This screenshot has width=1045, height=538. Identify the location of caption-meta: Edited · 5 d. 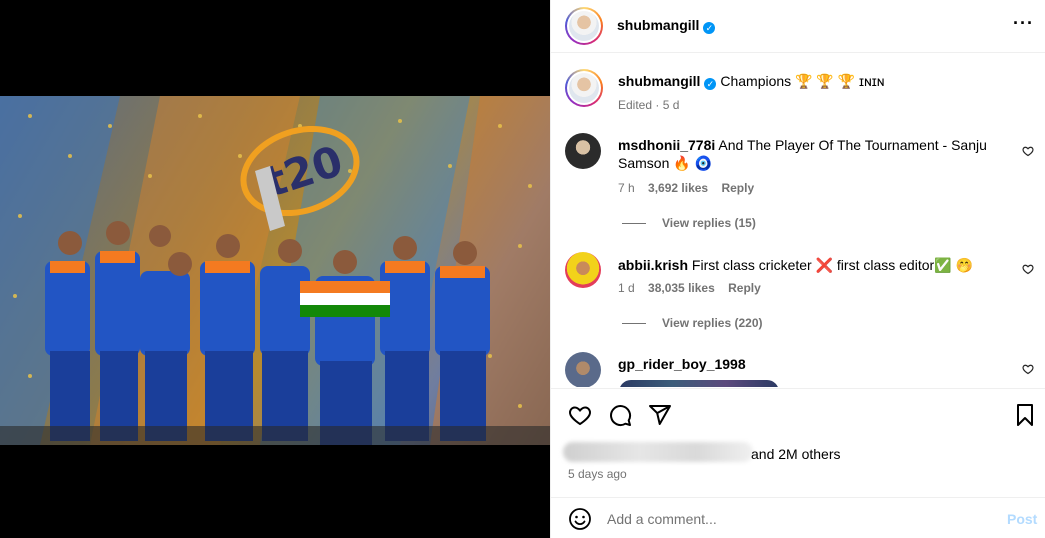
(653, 105).